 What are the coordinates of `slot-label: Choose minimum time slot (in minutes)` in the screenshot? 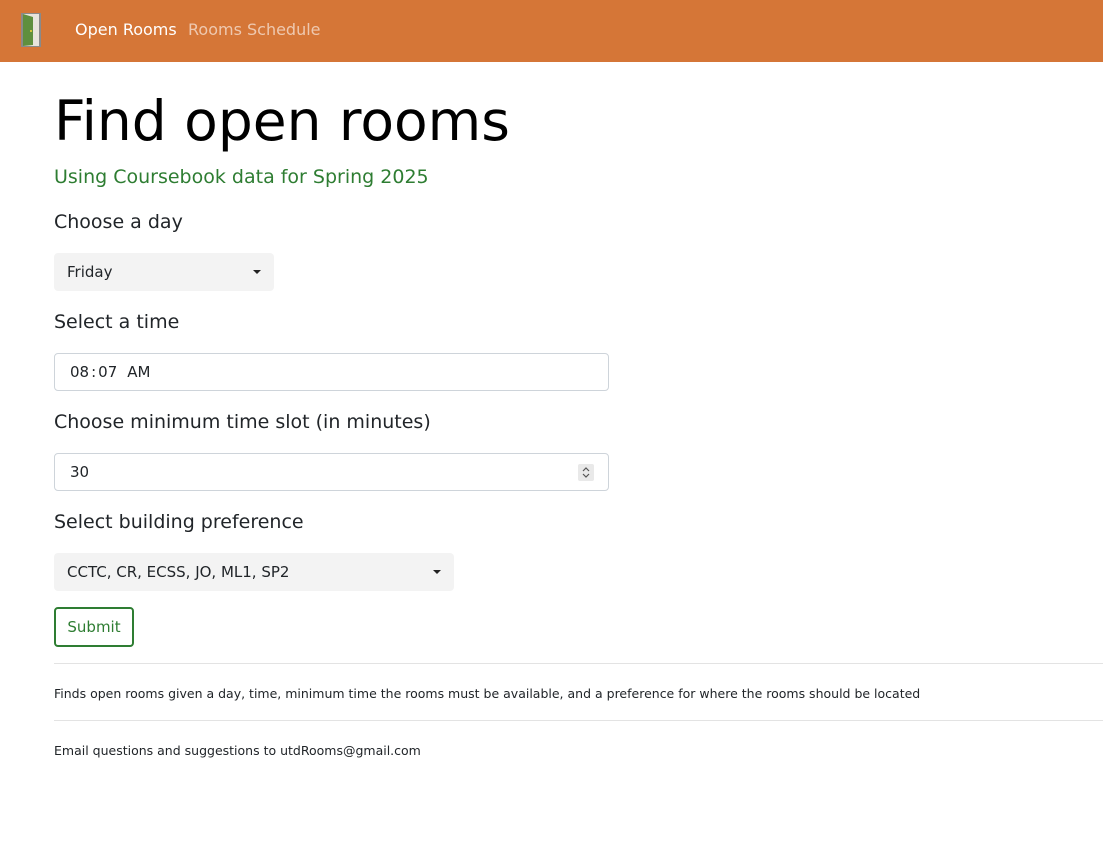 It's located at (242, 422).